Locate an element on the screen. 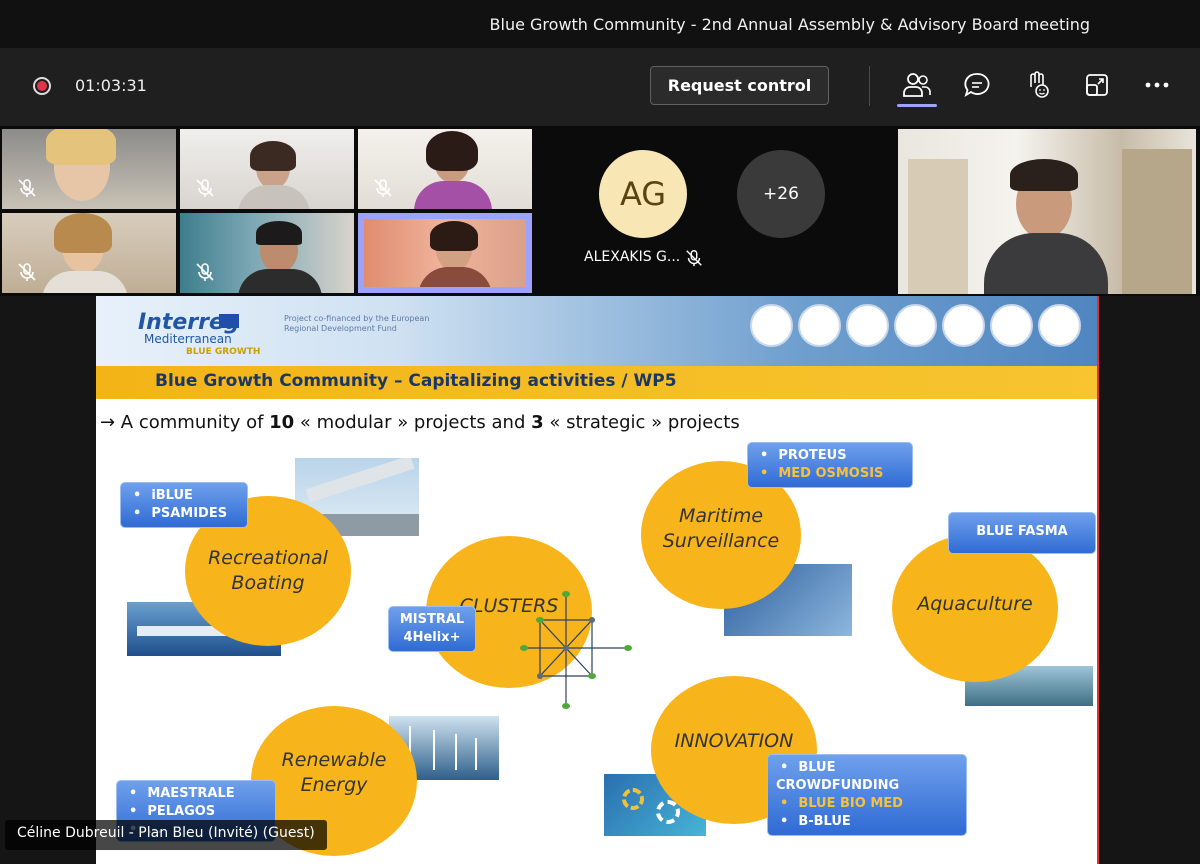 The width and height of the screenshot is (1200, 864). recreational-projects-badge: iBLUEPSAMIDES is located at coordinates (184, 505).